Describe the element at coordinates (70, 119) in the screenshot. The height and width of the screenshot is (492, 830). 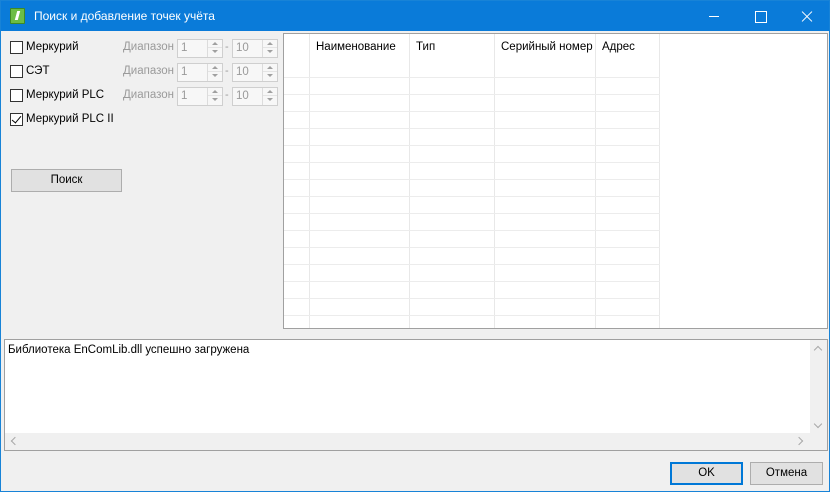
I see `mercury-plc-ii-label: Меркурий PLC II` at that location.